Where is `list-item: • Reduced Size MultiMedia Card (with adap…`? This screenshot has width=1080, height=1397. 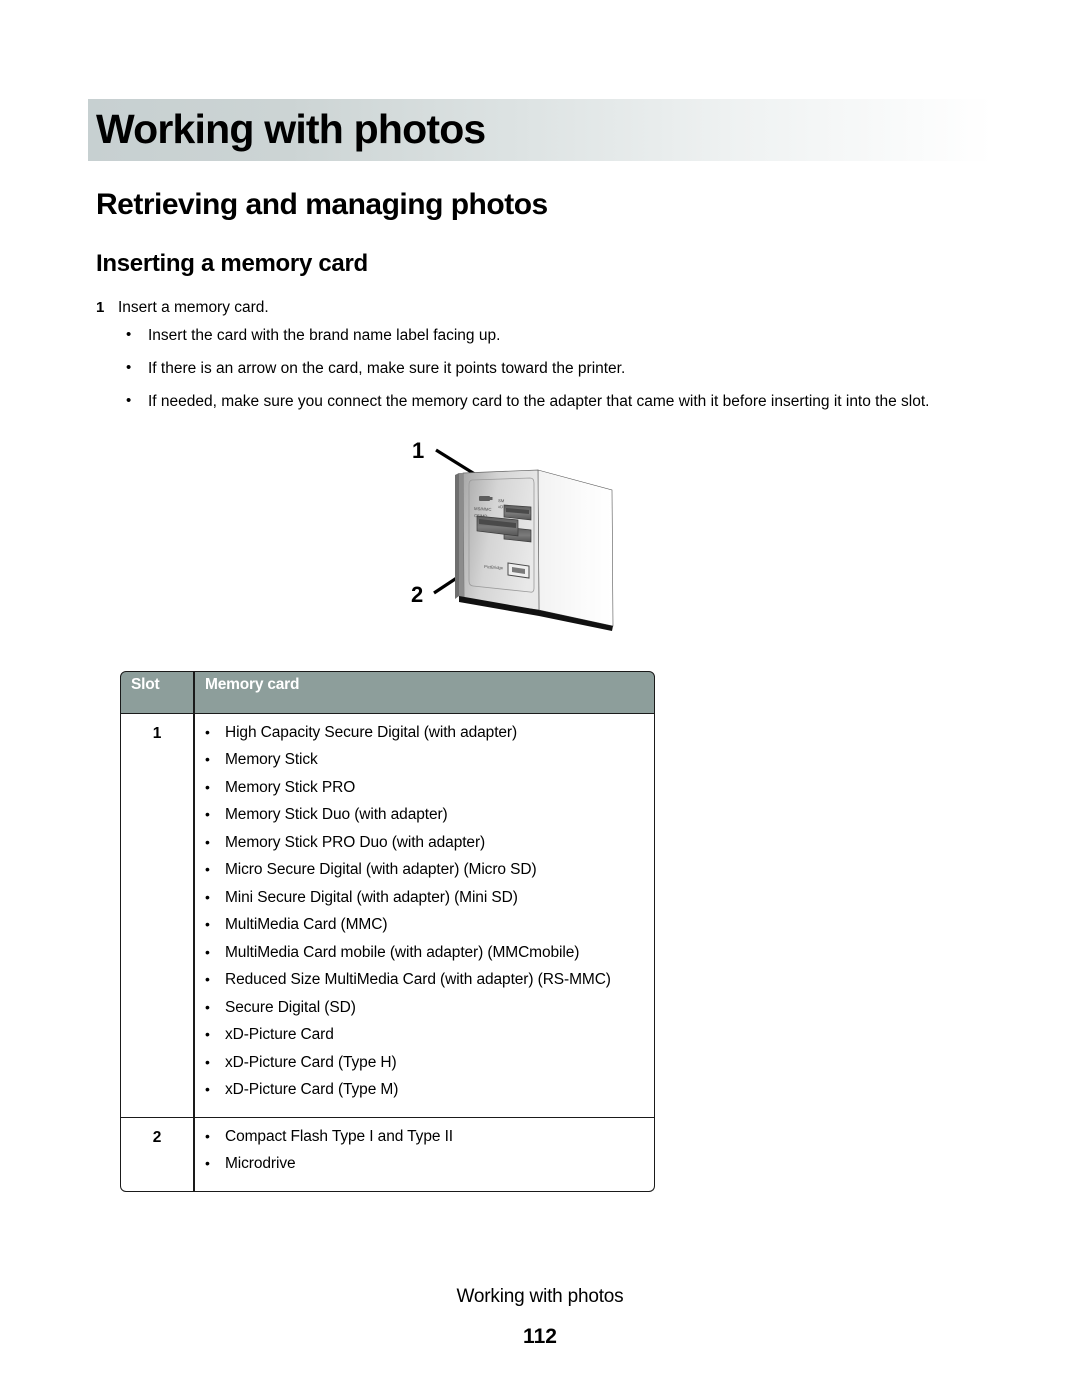 list-item: • Reduced Size MultiMedia Card (with adap… is located at coordinates (426, 980).